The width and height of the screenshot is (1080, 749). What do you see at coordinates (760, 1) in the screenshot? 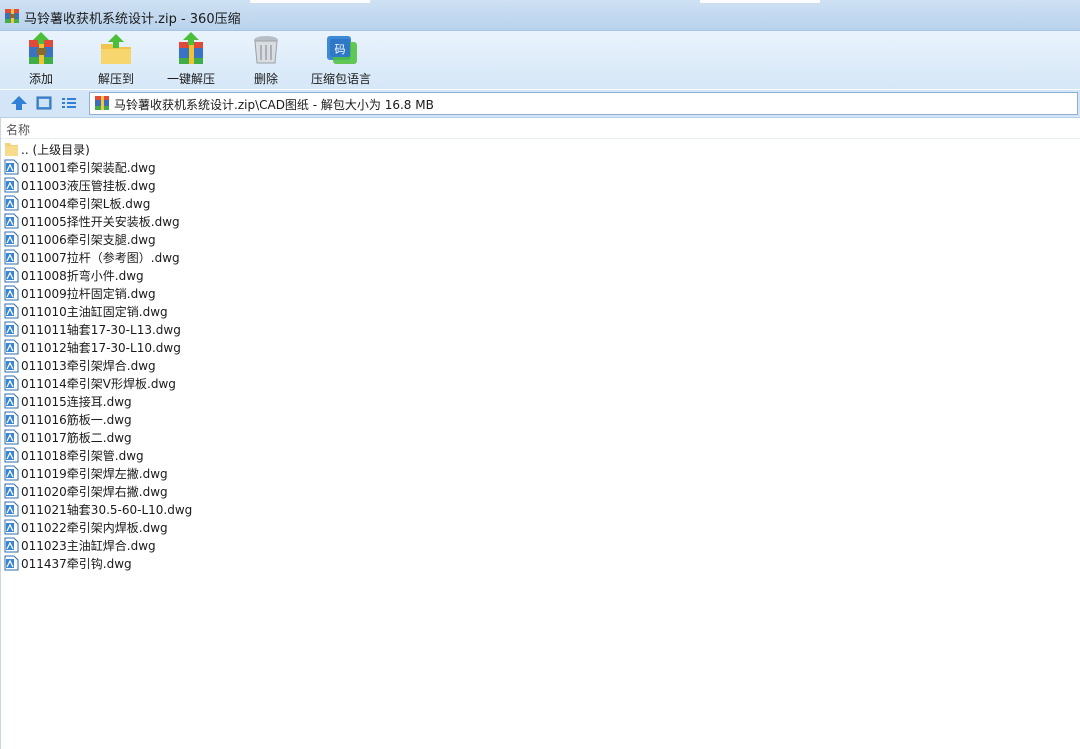
I see `title-glow` at bounding box center [760, 1].